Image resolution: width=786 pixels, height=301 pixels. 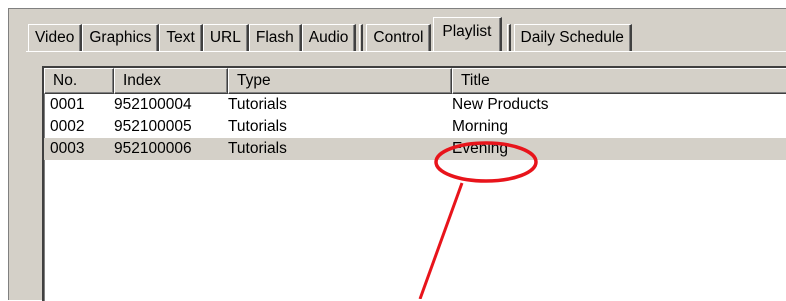 What do you see at coordinates (480, 148) in the screenshot?
I see `cell-title: Evening` at bounding box center [480, 148].